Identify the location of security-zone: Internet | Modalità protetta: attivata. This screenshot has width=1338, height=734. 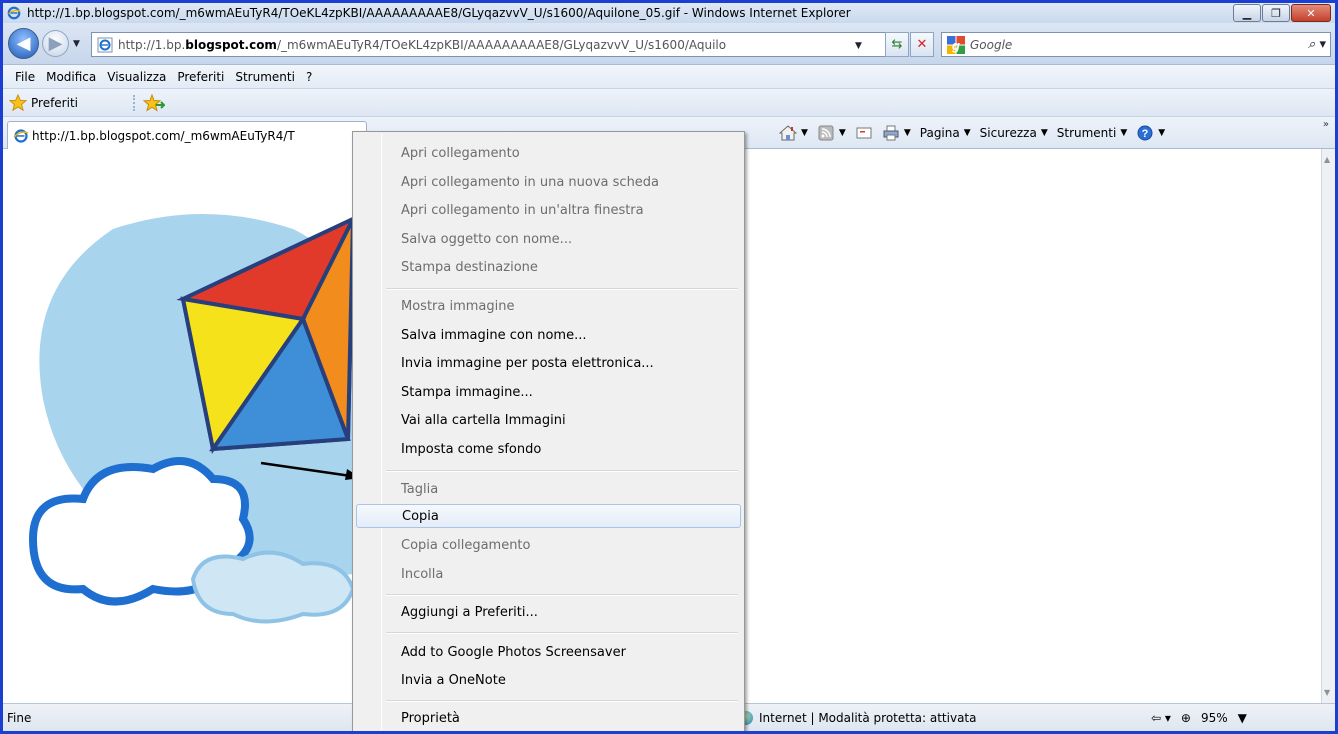
(857, 718).